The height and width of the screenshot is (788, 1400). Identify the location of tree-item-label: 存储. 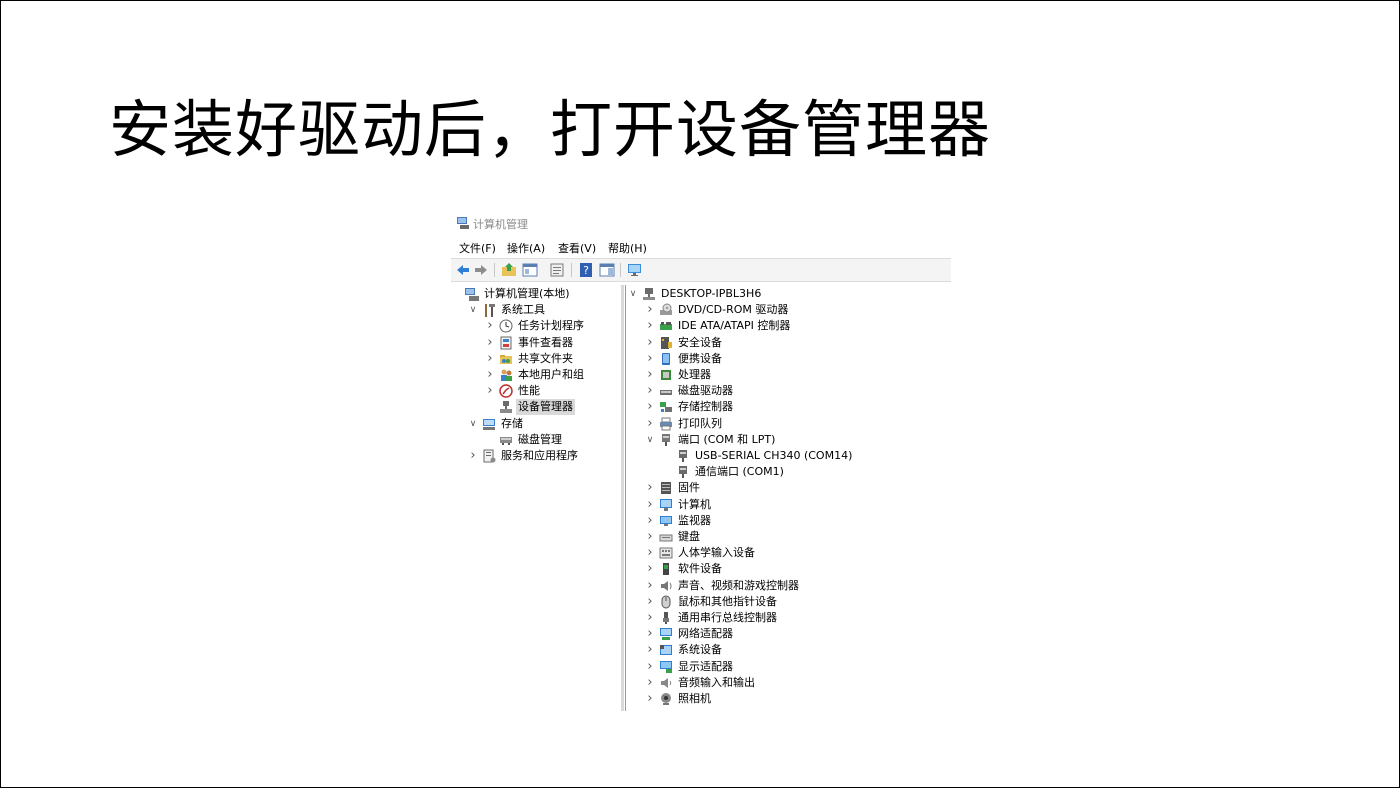
(512, 423).